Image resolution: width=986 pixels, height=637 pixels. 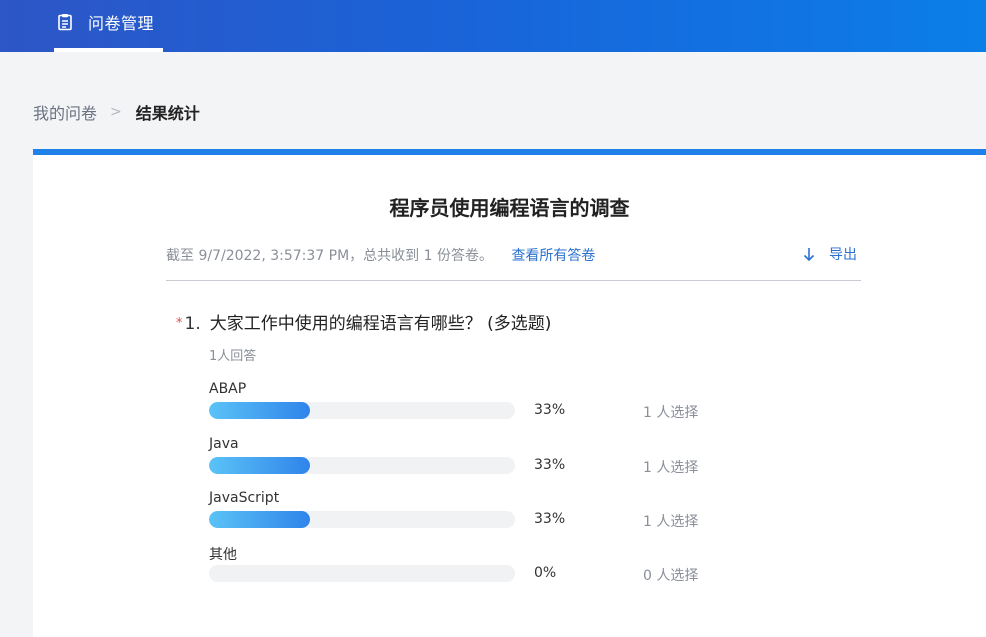 I want to click on survey-title: 程序员使用编程语言的调查, so click(x=509, y=208).